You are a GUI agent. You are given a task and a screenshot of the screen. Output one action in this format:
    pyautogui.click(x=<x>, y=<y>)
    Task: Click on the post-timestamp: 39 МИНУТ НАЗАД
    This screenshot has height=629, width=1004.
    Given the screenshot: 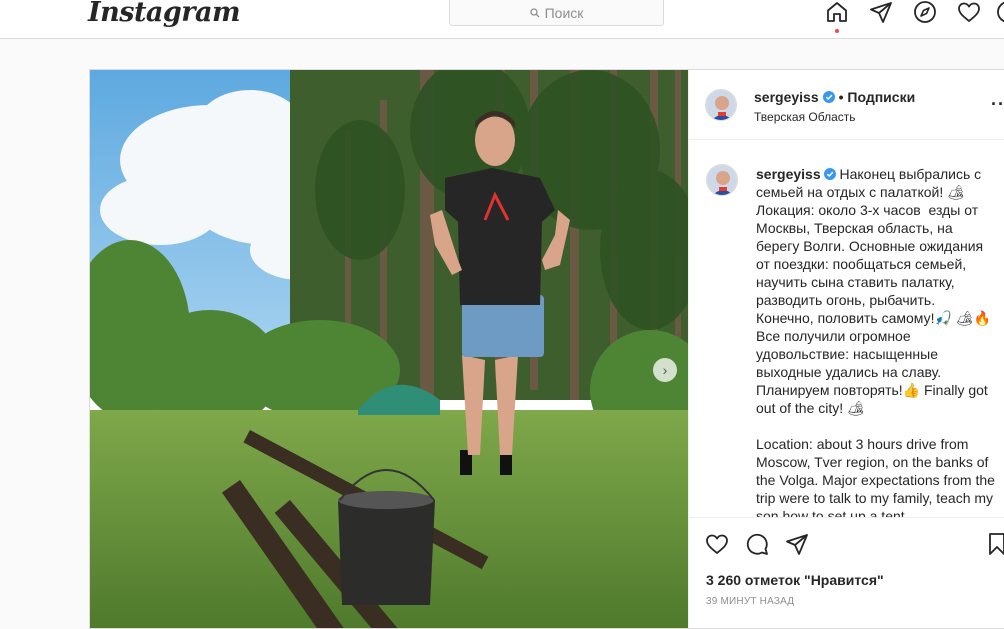 What is the action you would take?
    pyautogui.click(x=750, y=601)
    